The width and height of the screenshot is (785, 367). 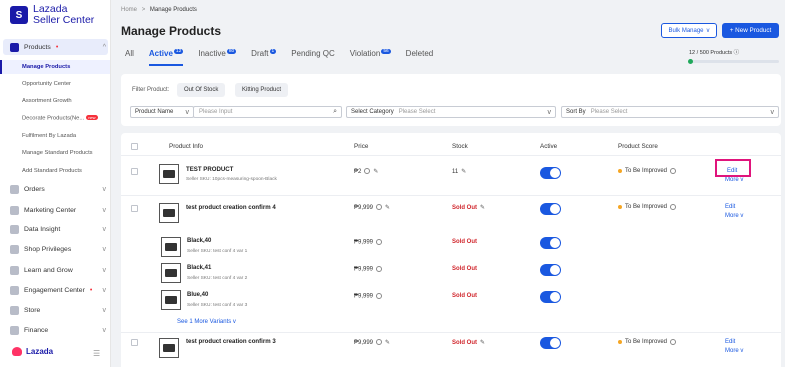 What do you see at coordinates (171, 31) in the screenshot?
I see `page-title: Manage Products` at bounding box center [171, 31].